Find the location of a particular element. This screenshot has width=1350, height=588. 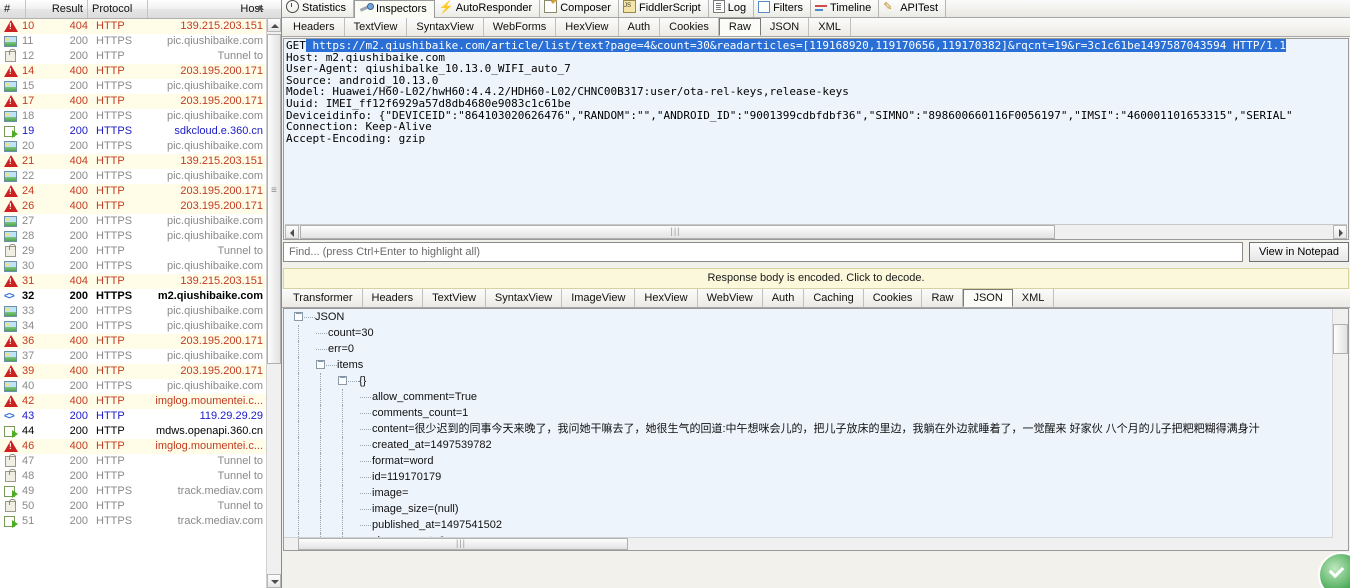

json-tree-node: JSON is located at coordinates (808, 317).